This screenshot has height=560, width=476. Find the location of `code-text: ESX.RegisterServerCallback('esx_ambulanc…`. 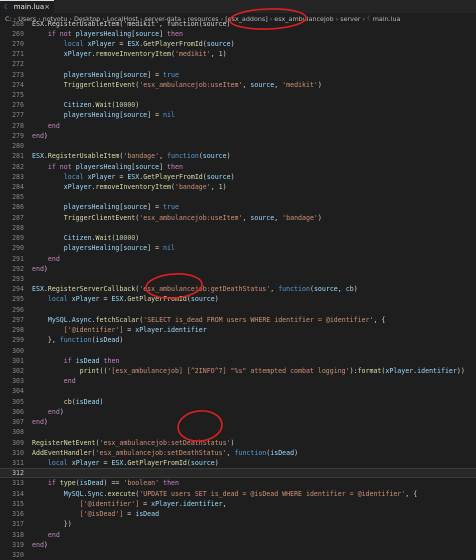

code-text: ESX.RegisterServerCallback('esx_ambulanc… is located at coordinates (195, 289).